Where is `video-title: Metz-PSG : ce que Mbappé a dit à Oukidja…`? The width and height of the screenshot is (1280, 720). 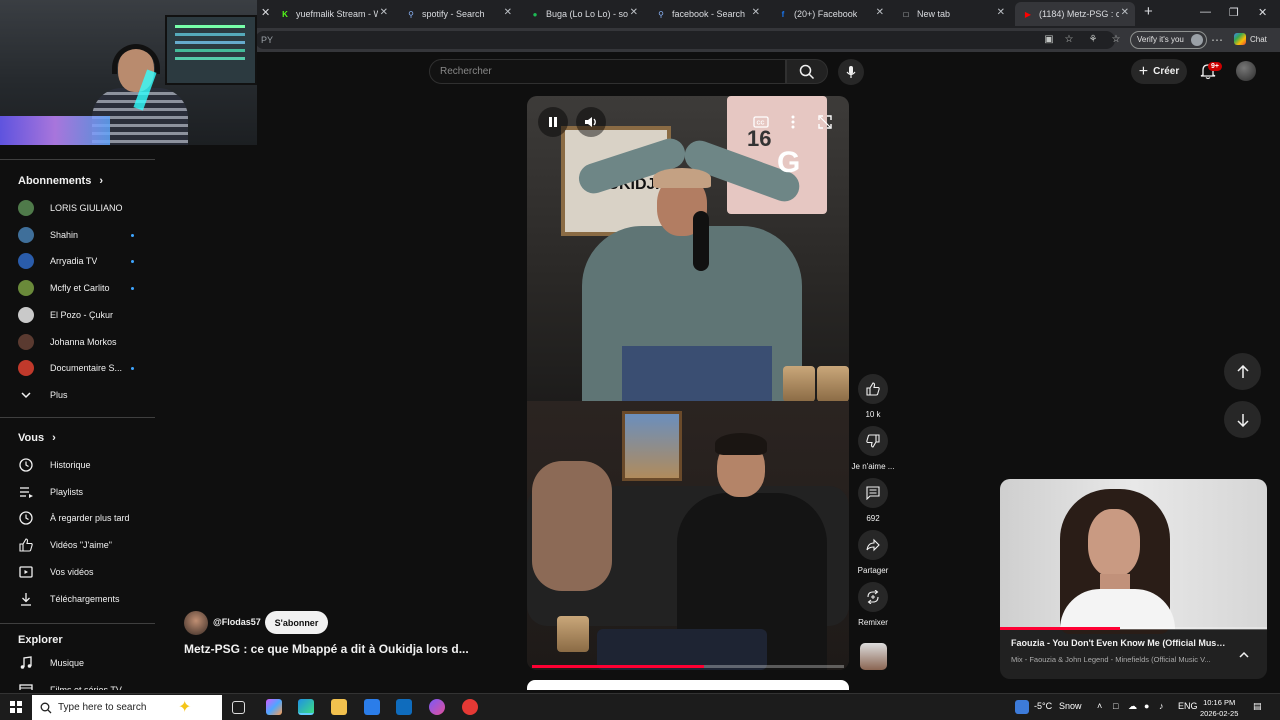 video-title: Metz-PSG : ce que Mbappé a dit à Oukidja… is located at coordinates (336, 649).